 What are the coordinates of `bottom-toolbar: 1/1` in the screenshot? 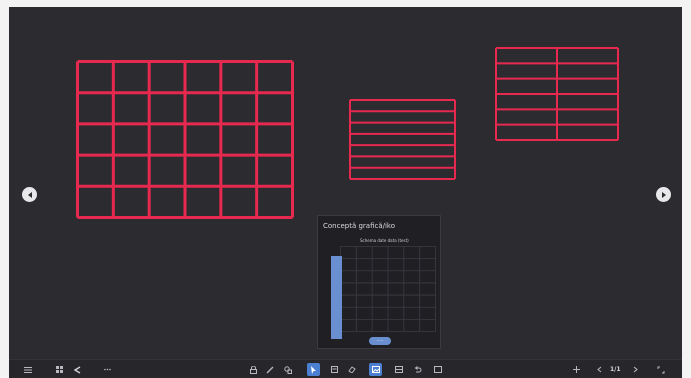 It's located at (345, 368).